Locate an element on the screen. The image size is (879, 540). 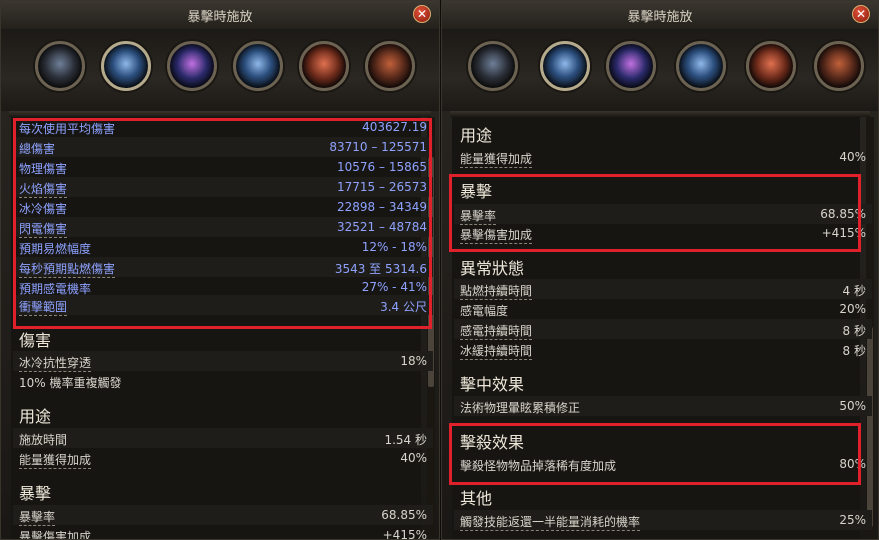
stat-value: 20% is located at coordinates (852, 309).